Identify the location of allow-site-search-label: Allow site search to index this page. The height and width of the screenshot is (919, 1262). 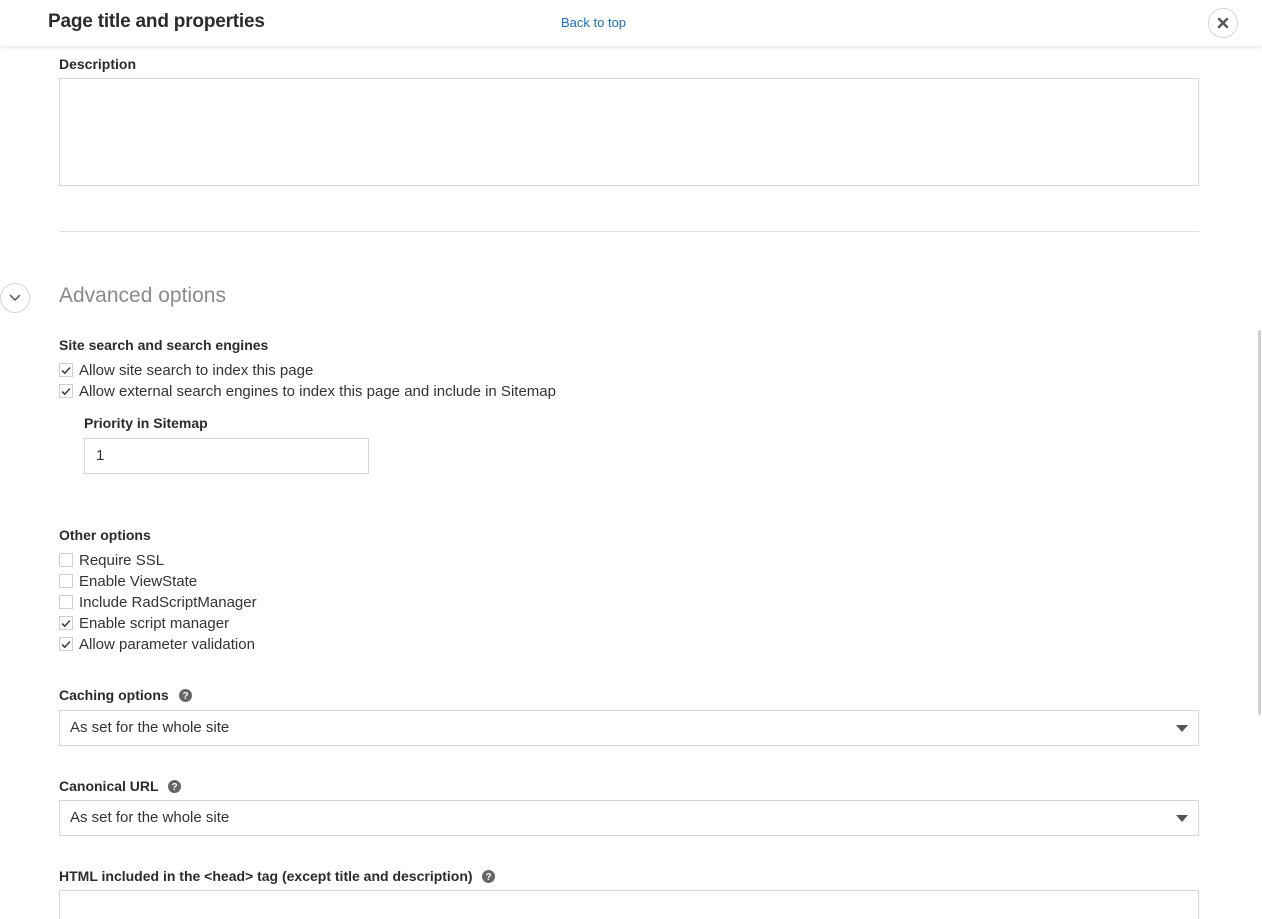
(196, 370).